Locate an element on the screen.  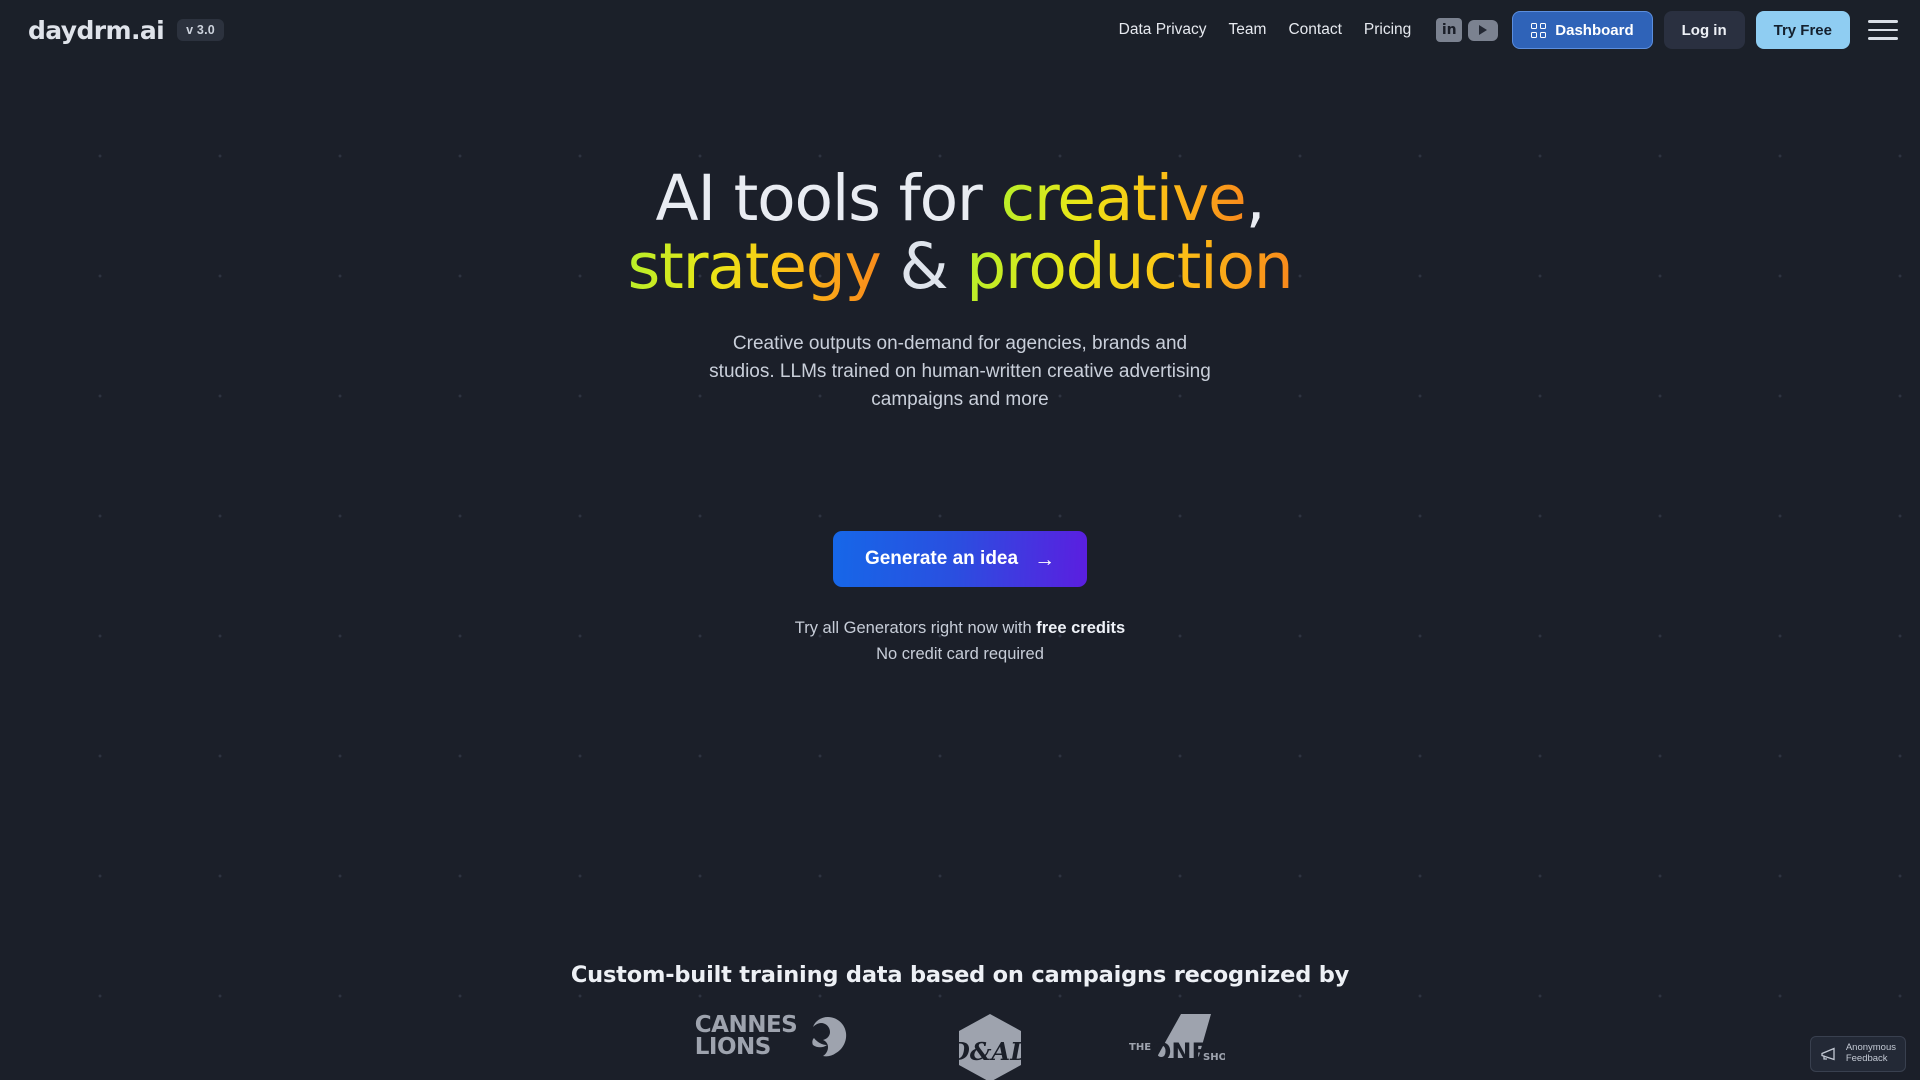
version-badge: v 3.0 is located at coordinates (200, 30).